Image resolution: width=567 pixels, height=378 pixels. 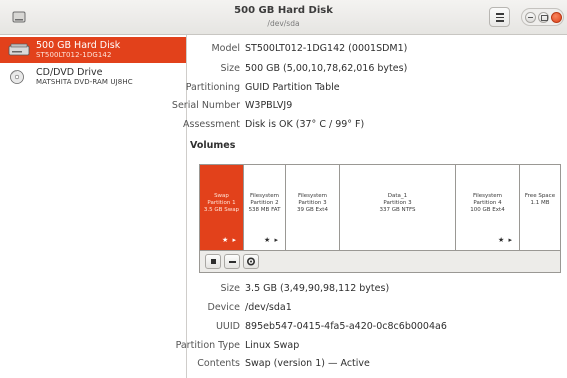 What do you see at coordinates (69, 72) in the screenshot?
I see `drive-name: CD/DVD Drive` at bounding box center [69, 72].